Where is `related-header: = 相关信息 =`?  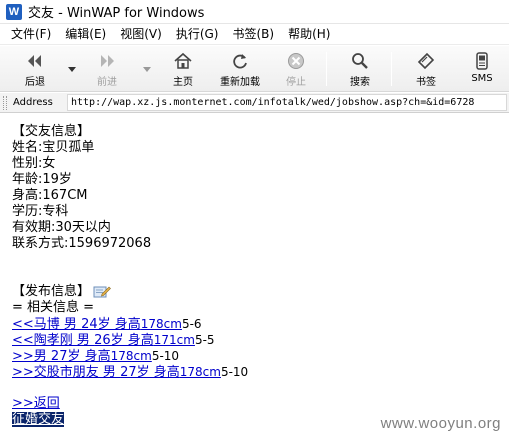
related-header: = 相关信息 = is located at coordinates (53, 307).